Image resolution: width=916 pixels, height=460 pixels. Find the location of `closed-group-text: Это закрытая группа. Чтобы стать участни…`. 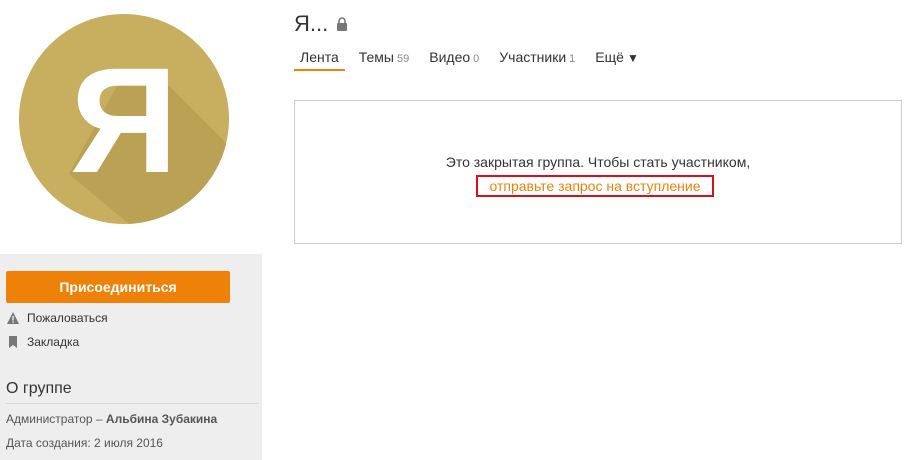

closed-group-text: Это закрытая группа. Чтобы стать участни… is located at coordinates (598, 162).